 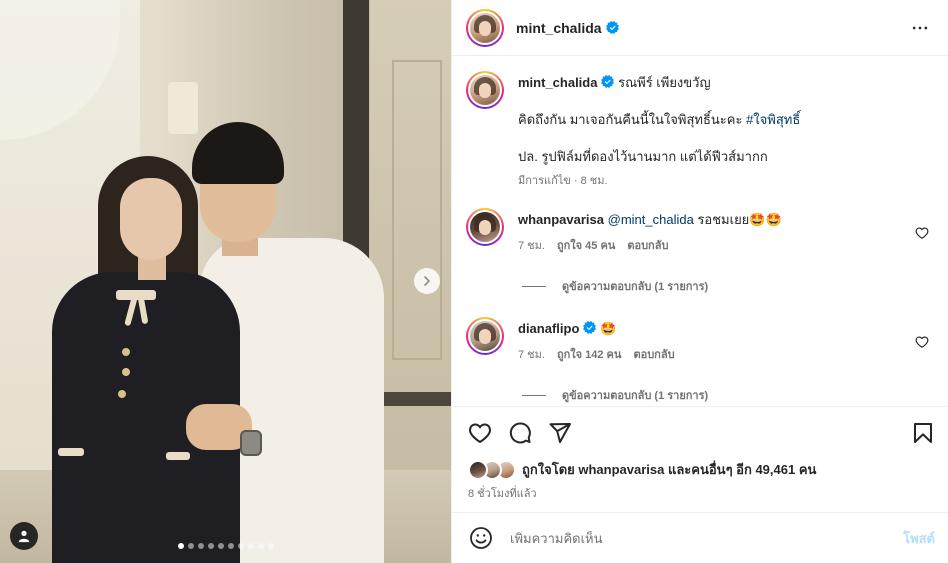 I want to click on smiley-icon, so click(x=481, y=538).